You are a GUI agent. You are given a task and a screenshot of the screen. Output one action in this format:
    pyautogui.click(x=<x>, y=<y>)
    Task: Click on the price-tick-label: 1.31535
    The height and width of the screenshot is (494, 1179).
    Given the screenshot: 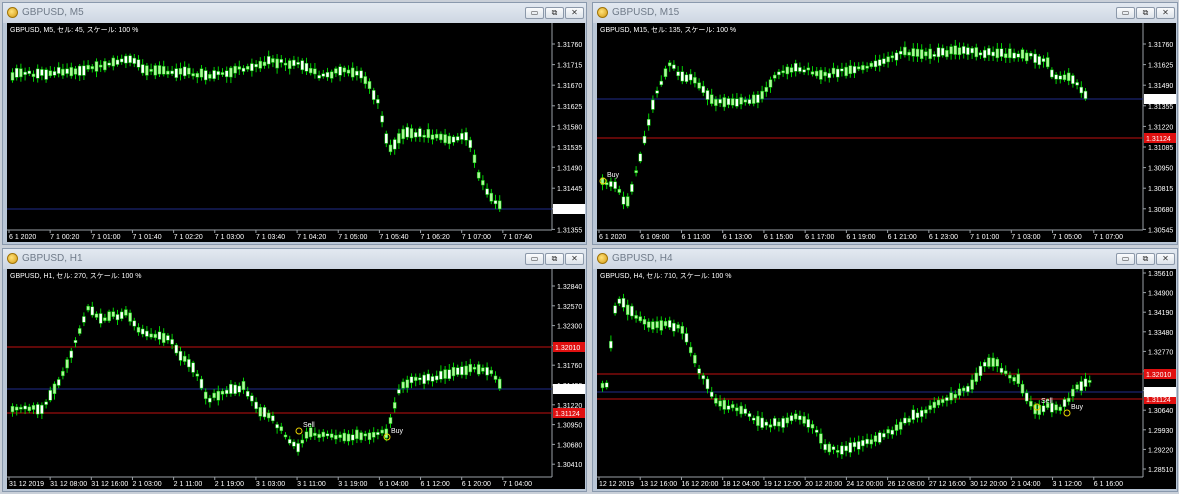 What is the action you would take?
    pyautogui.click(x=569, y=148)
    